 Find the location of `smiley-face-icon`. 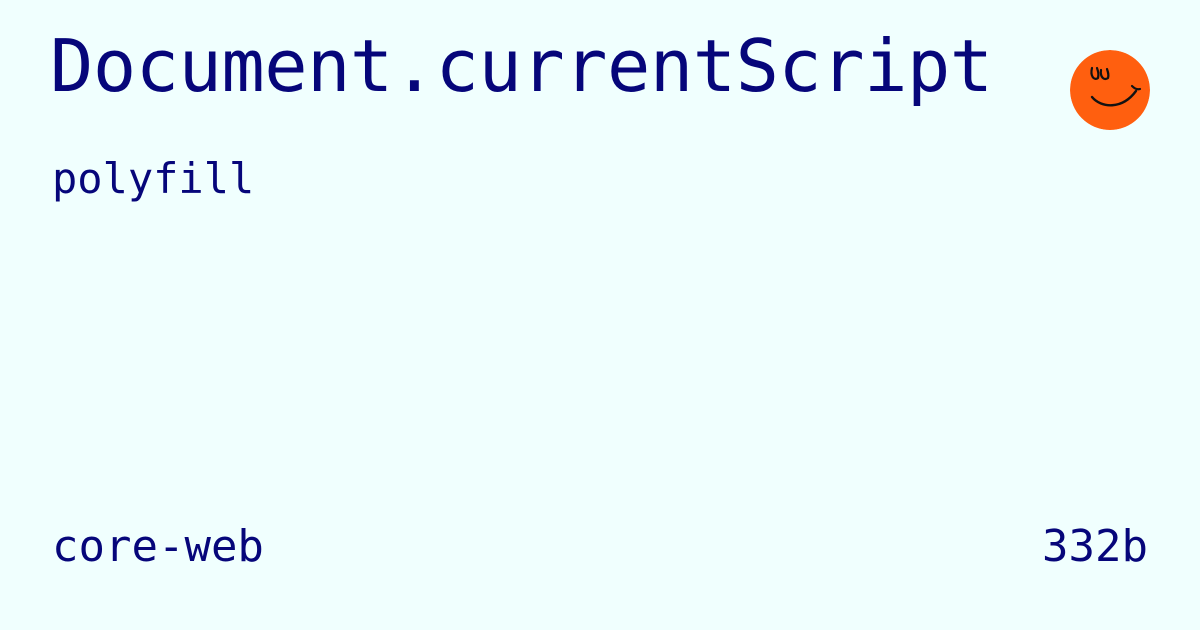

smiley-face-icon is located at coordinates (1110, 90).